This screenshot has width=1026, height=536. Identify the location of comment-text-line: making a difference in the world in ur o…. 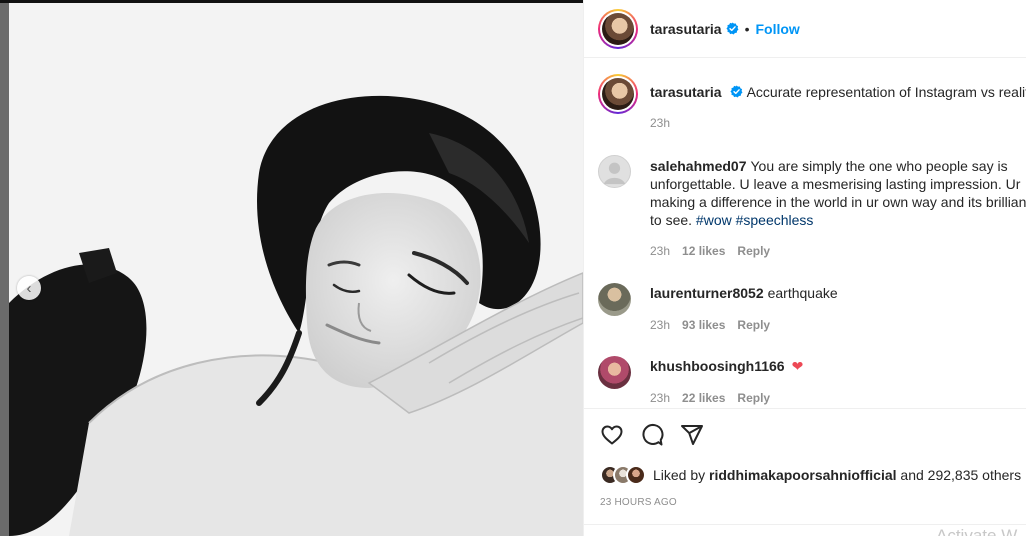
(838, 202).